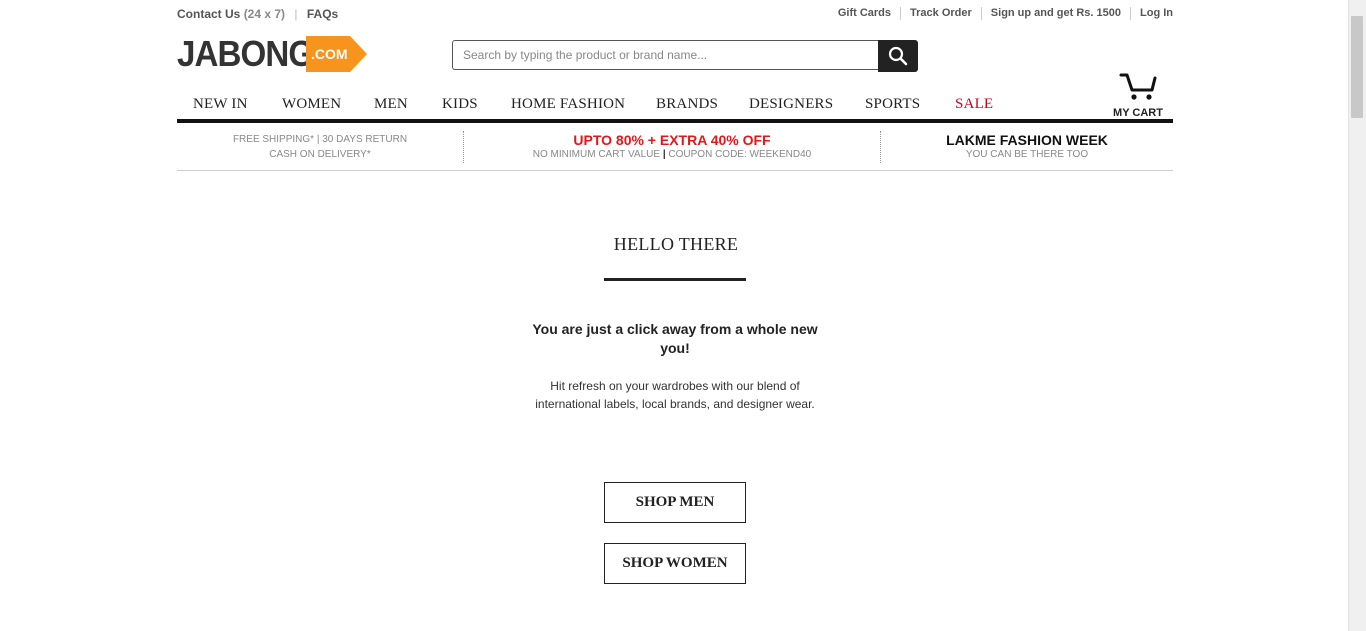  What do you see at coordinates (391, 104) in the screenshot?
I see `nav-men: MEN` at bounding box center [391, 104].